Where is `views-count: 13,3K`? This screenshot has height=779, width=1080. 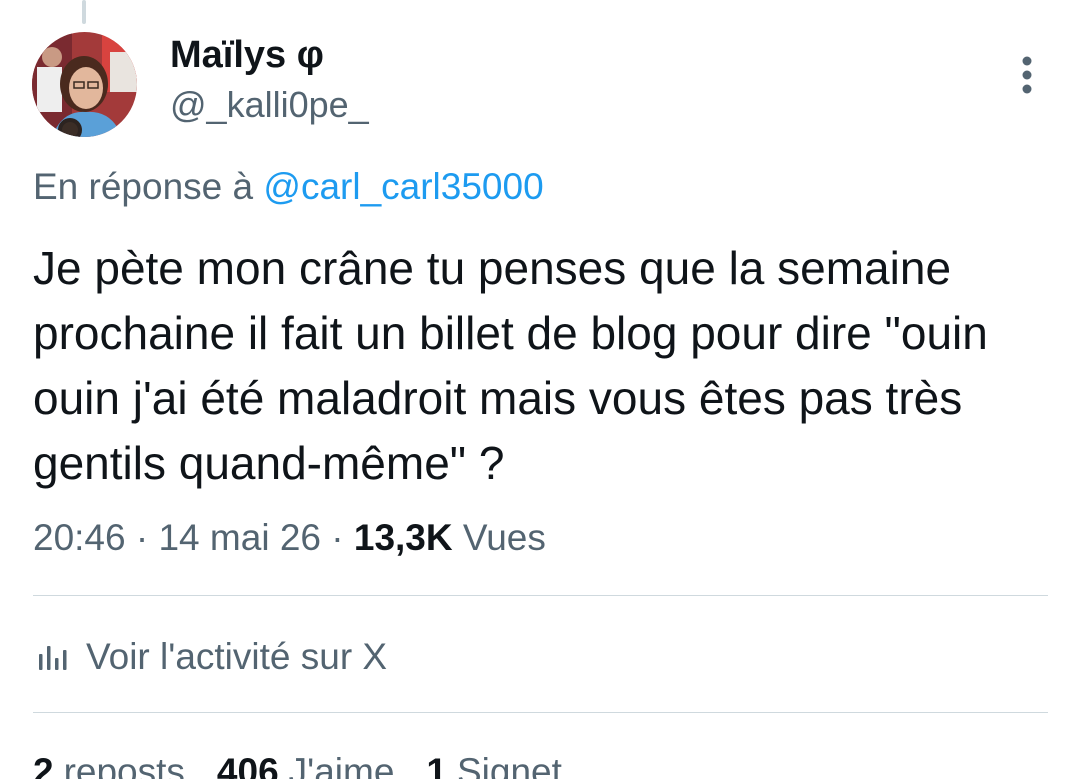
views-count: 13,3K is located at coordinates (403, 537).